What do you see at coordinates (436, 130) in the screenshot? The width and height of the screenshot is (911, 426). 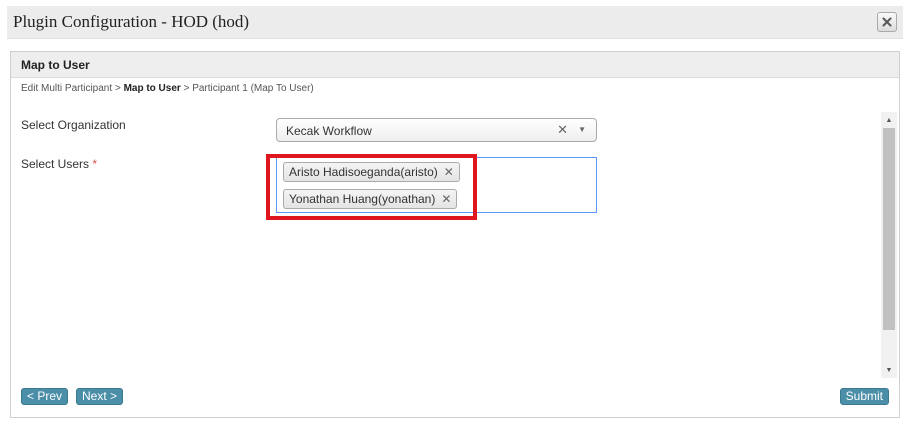 I see `organization-select: Kecak Workflow ✕ ▼` at bounding box center [436, 130].